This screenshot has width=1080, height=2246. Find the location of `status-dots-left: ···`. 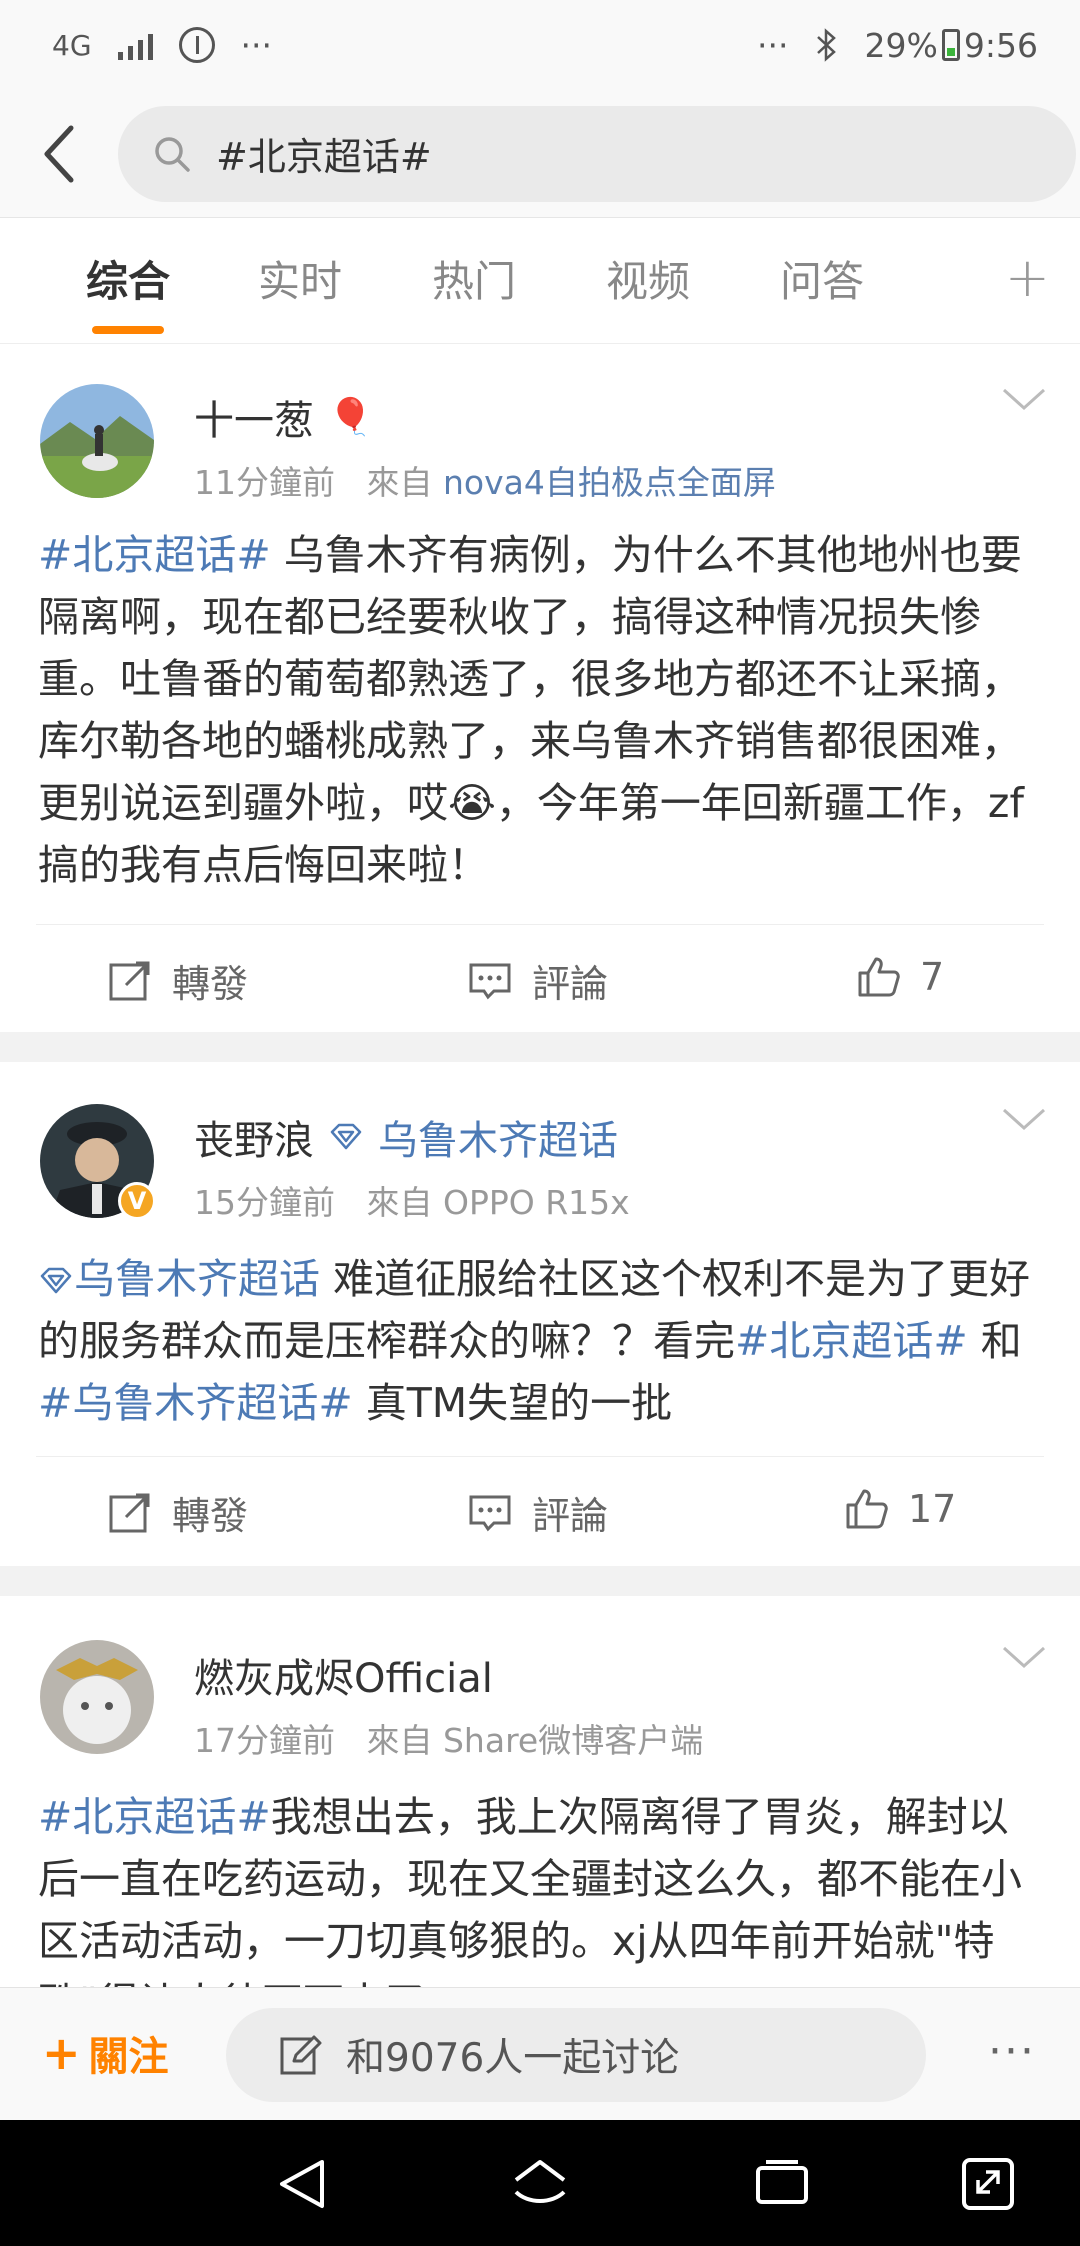

status-dots-left: ··· is located at coordinates (256, 45).